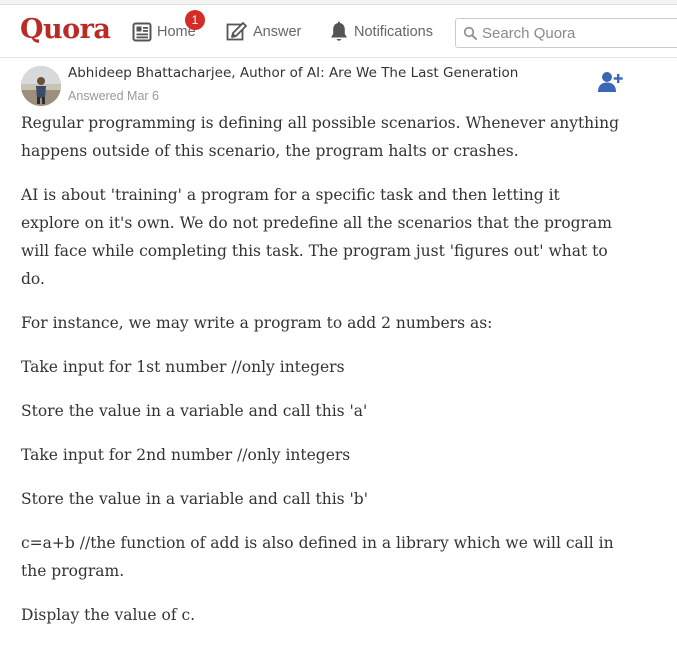 The width and height of the screenshot is (677, 645). I want to click on author-avatar, so click(41, 86).